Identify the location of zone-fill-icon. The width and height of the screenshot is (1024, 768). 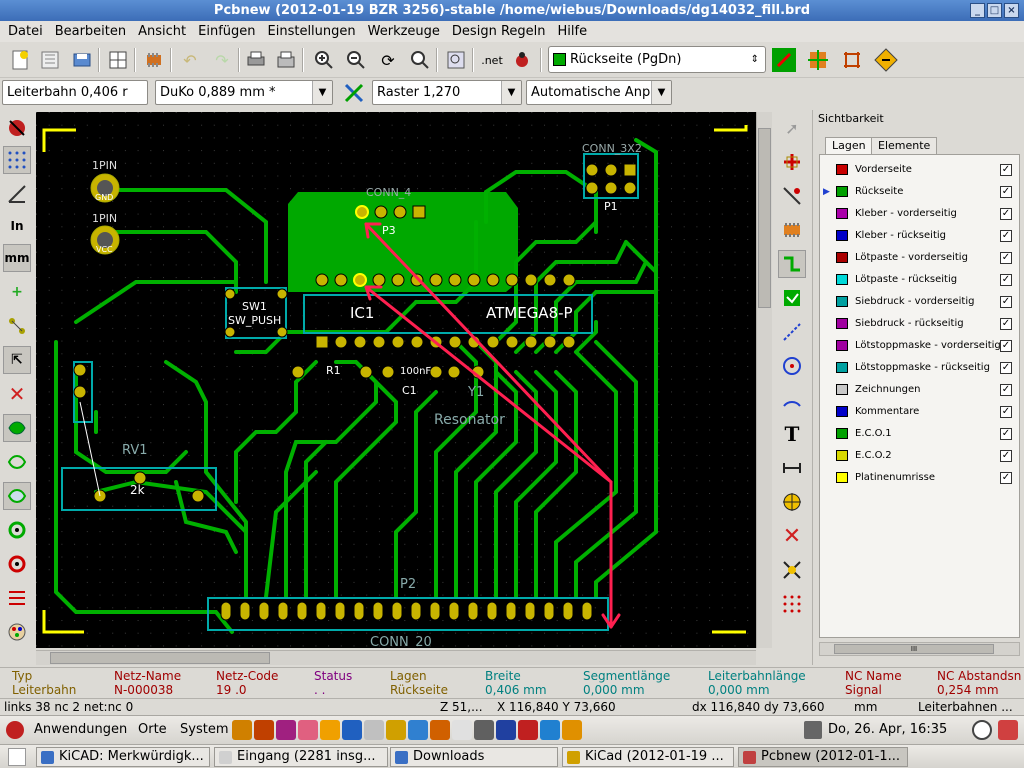
(17, 428).